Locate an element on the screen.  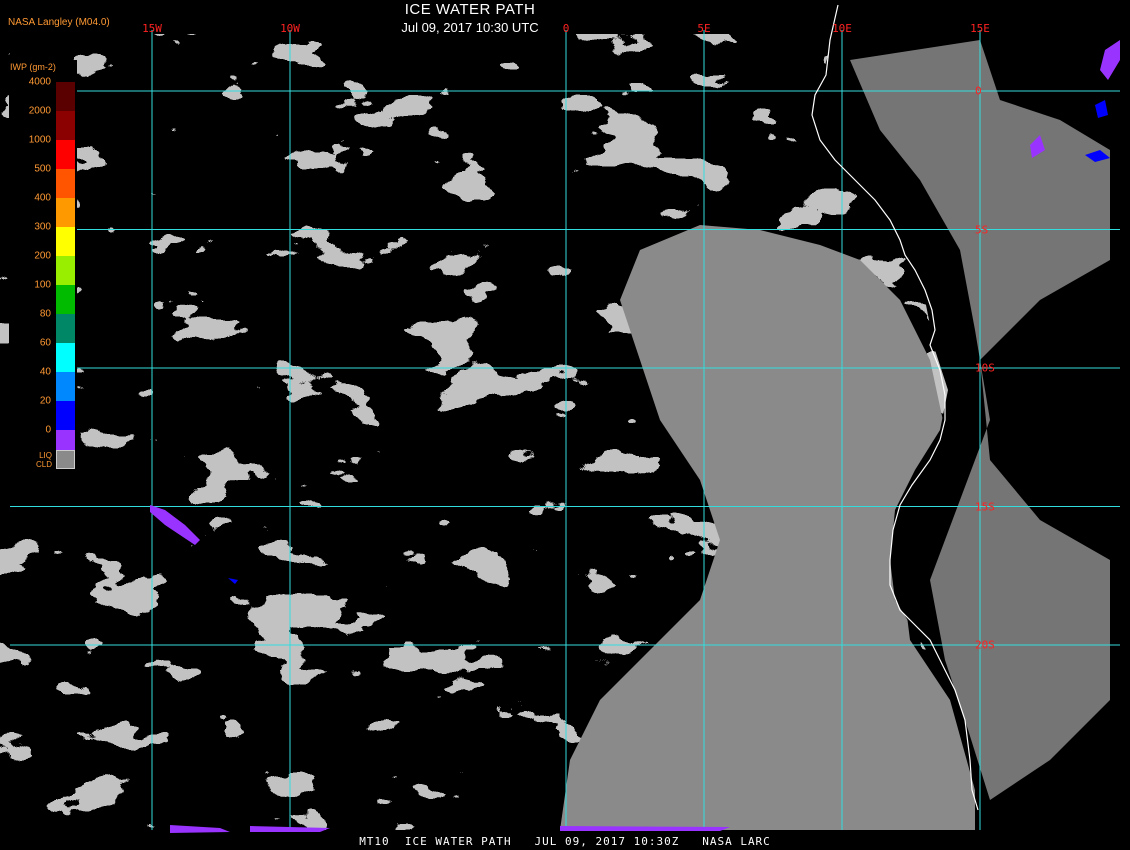
legend-tick-label: 40 is located at coordinates (45, 372).